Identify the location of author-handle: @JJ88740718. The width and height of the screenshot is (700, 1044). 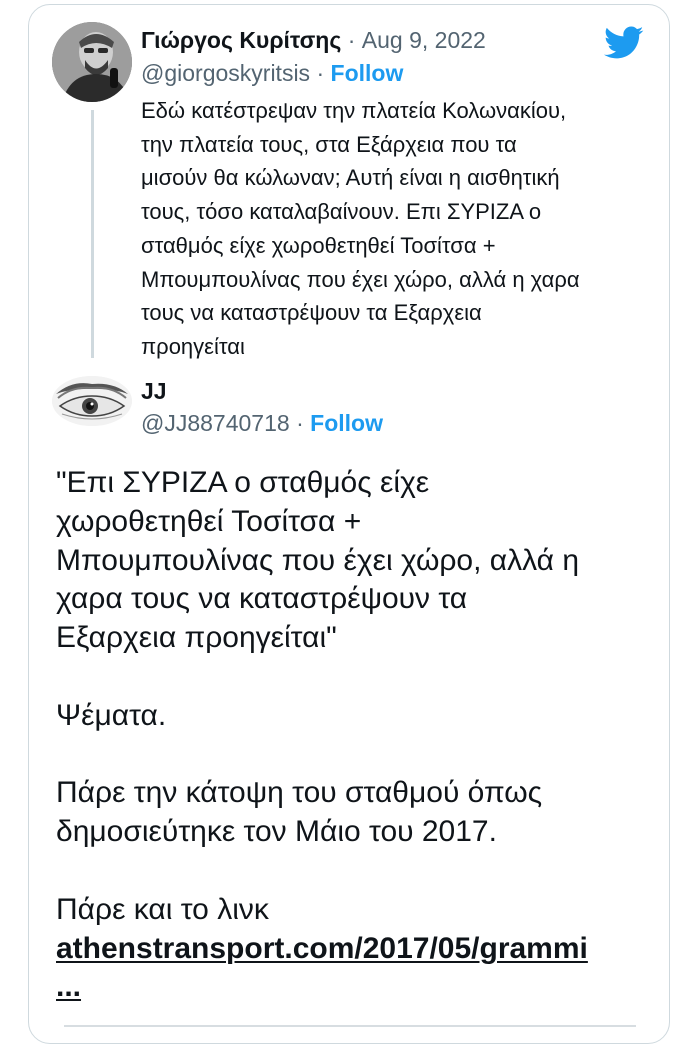
(215, 423).